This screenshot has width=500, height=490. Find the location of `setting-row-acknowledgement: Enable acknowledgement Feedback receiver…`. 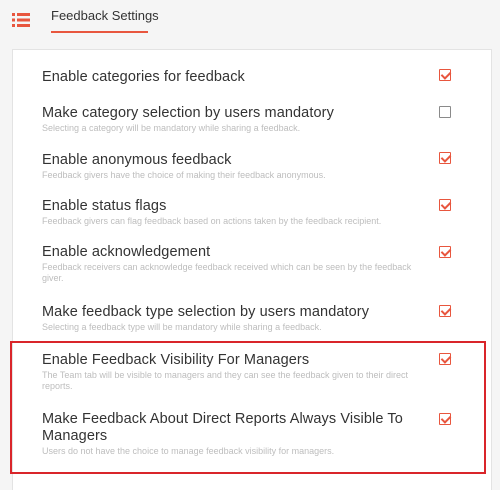

setting-row-acknowledgement: Enable acknowledgement Feedback receiver… is located at coordinates (252, 264).